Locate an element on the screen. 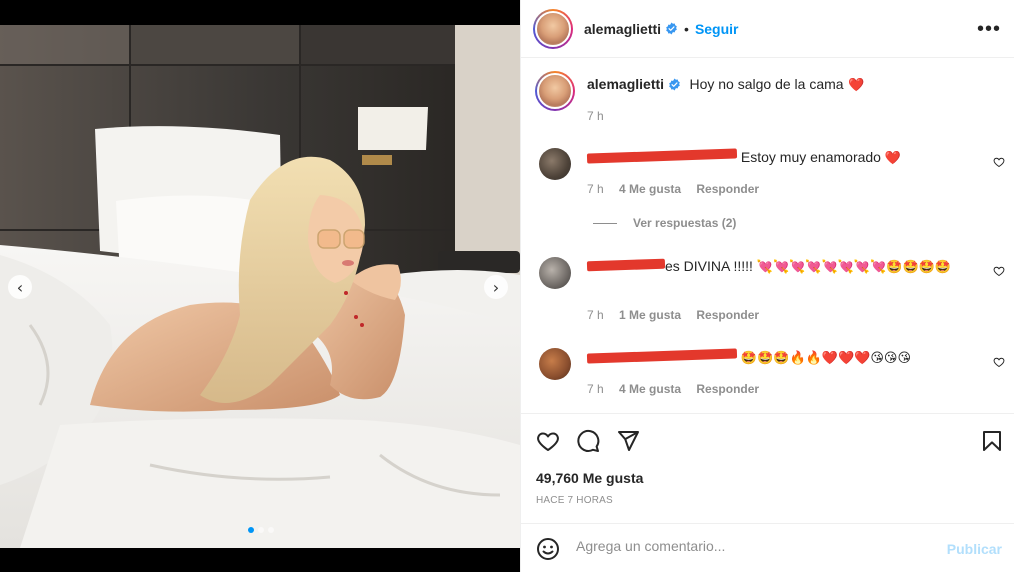 Image resolution: width=1014 pixels, height=572 pixels. carousel-next-button: › is located at coordinates (496, 287).